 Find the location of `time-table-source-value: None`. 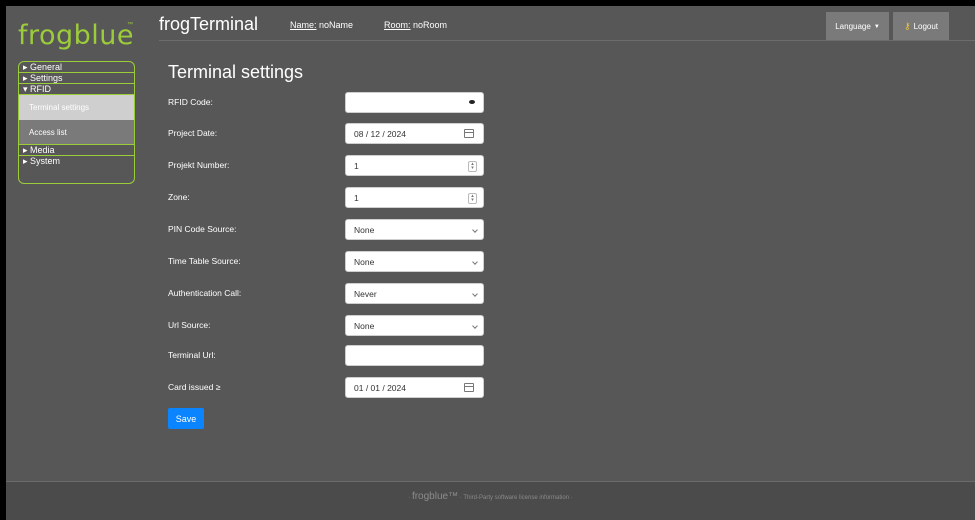

time-table-source-value: None is located at coordinates (364, 262).